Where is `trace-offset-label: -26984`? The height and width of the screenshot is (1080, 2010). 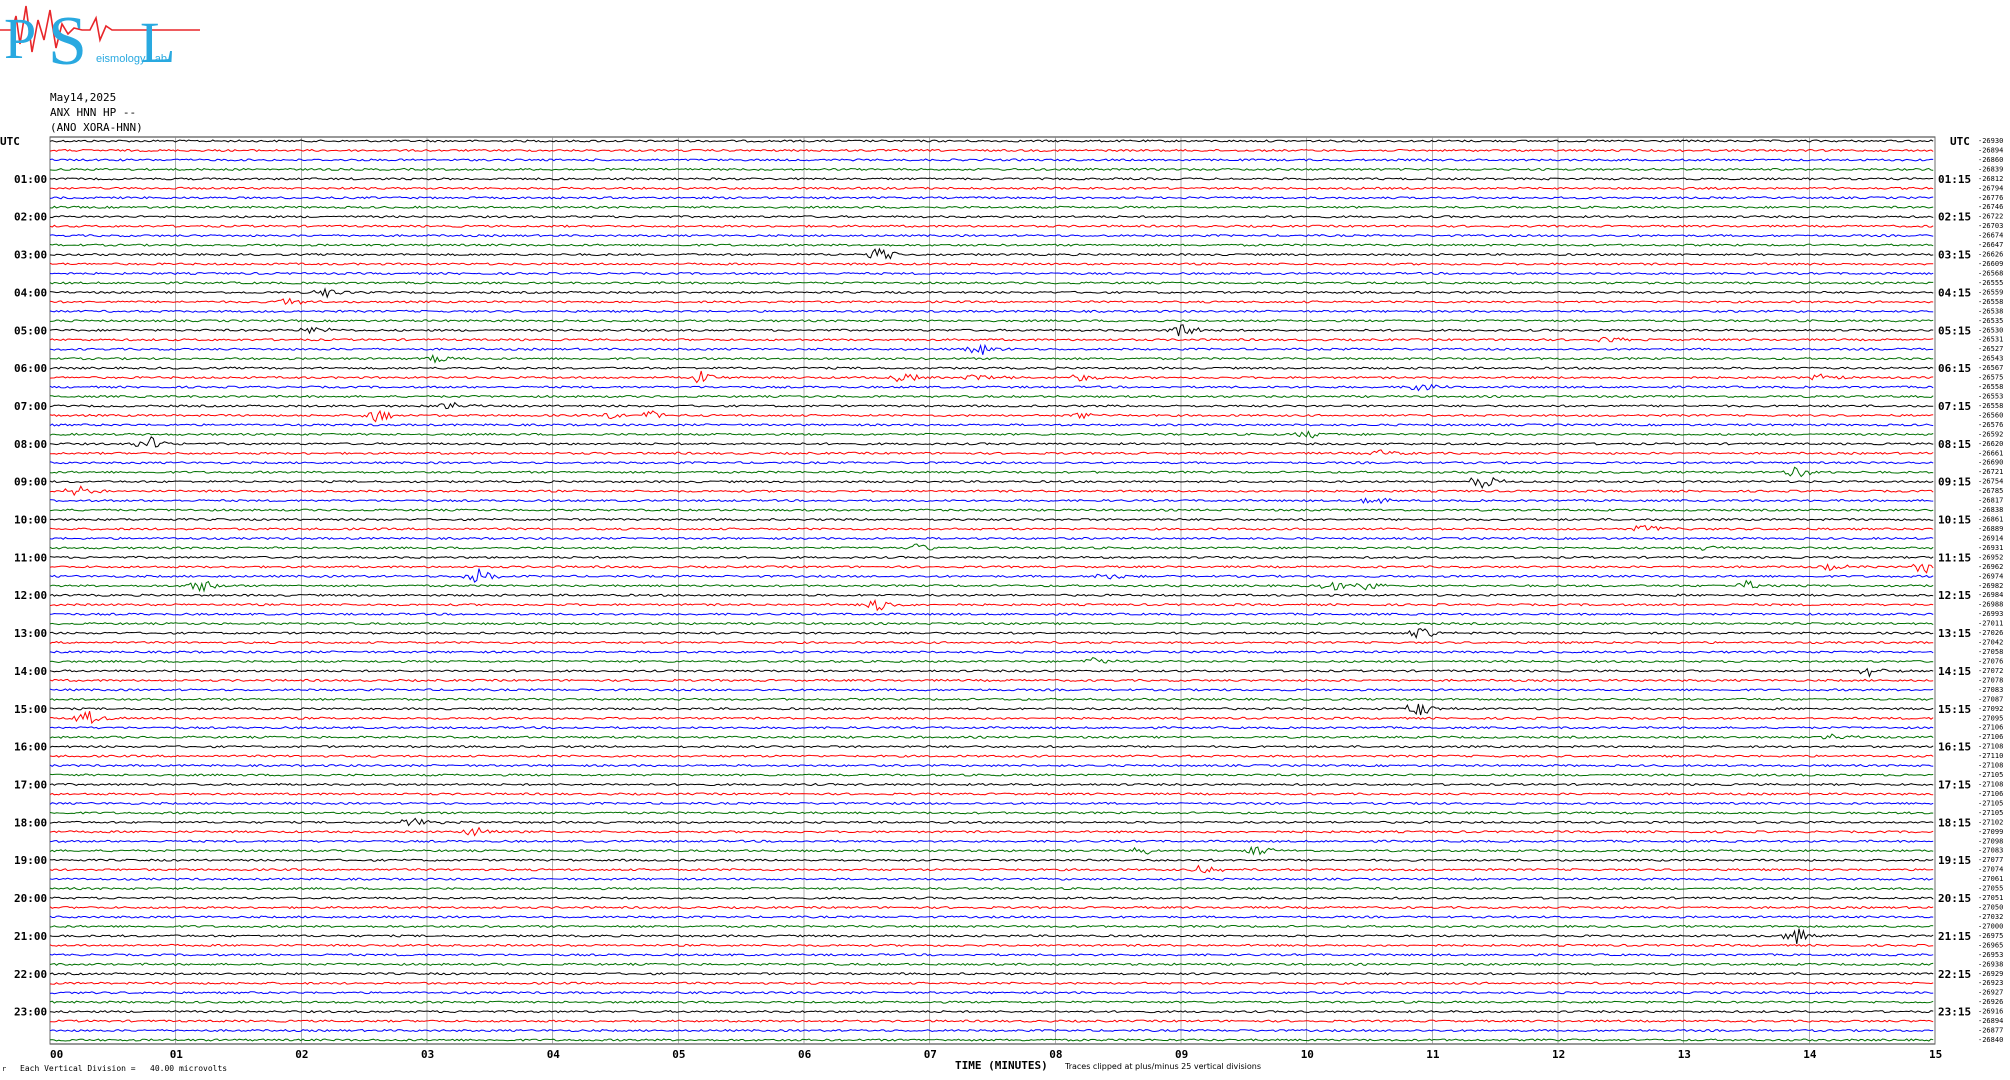
trace-offset-label: -26984 is located at coordinates (1990, 595).